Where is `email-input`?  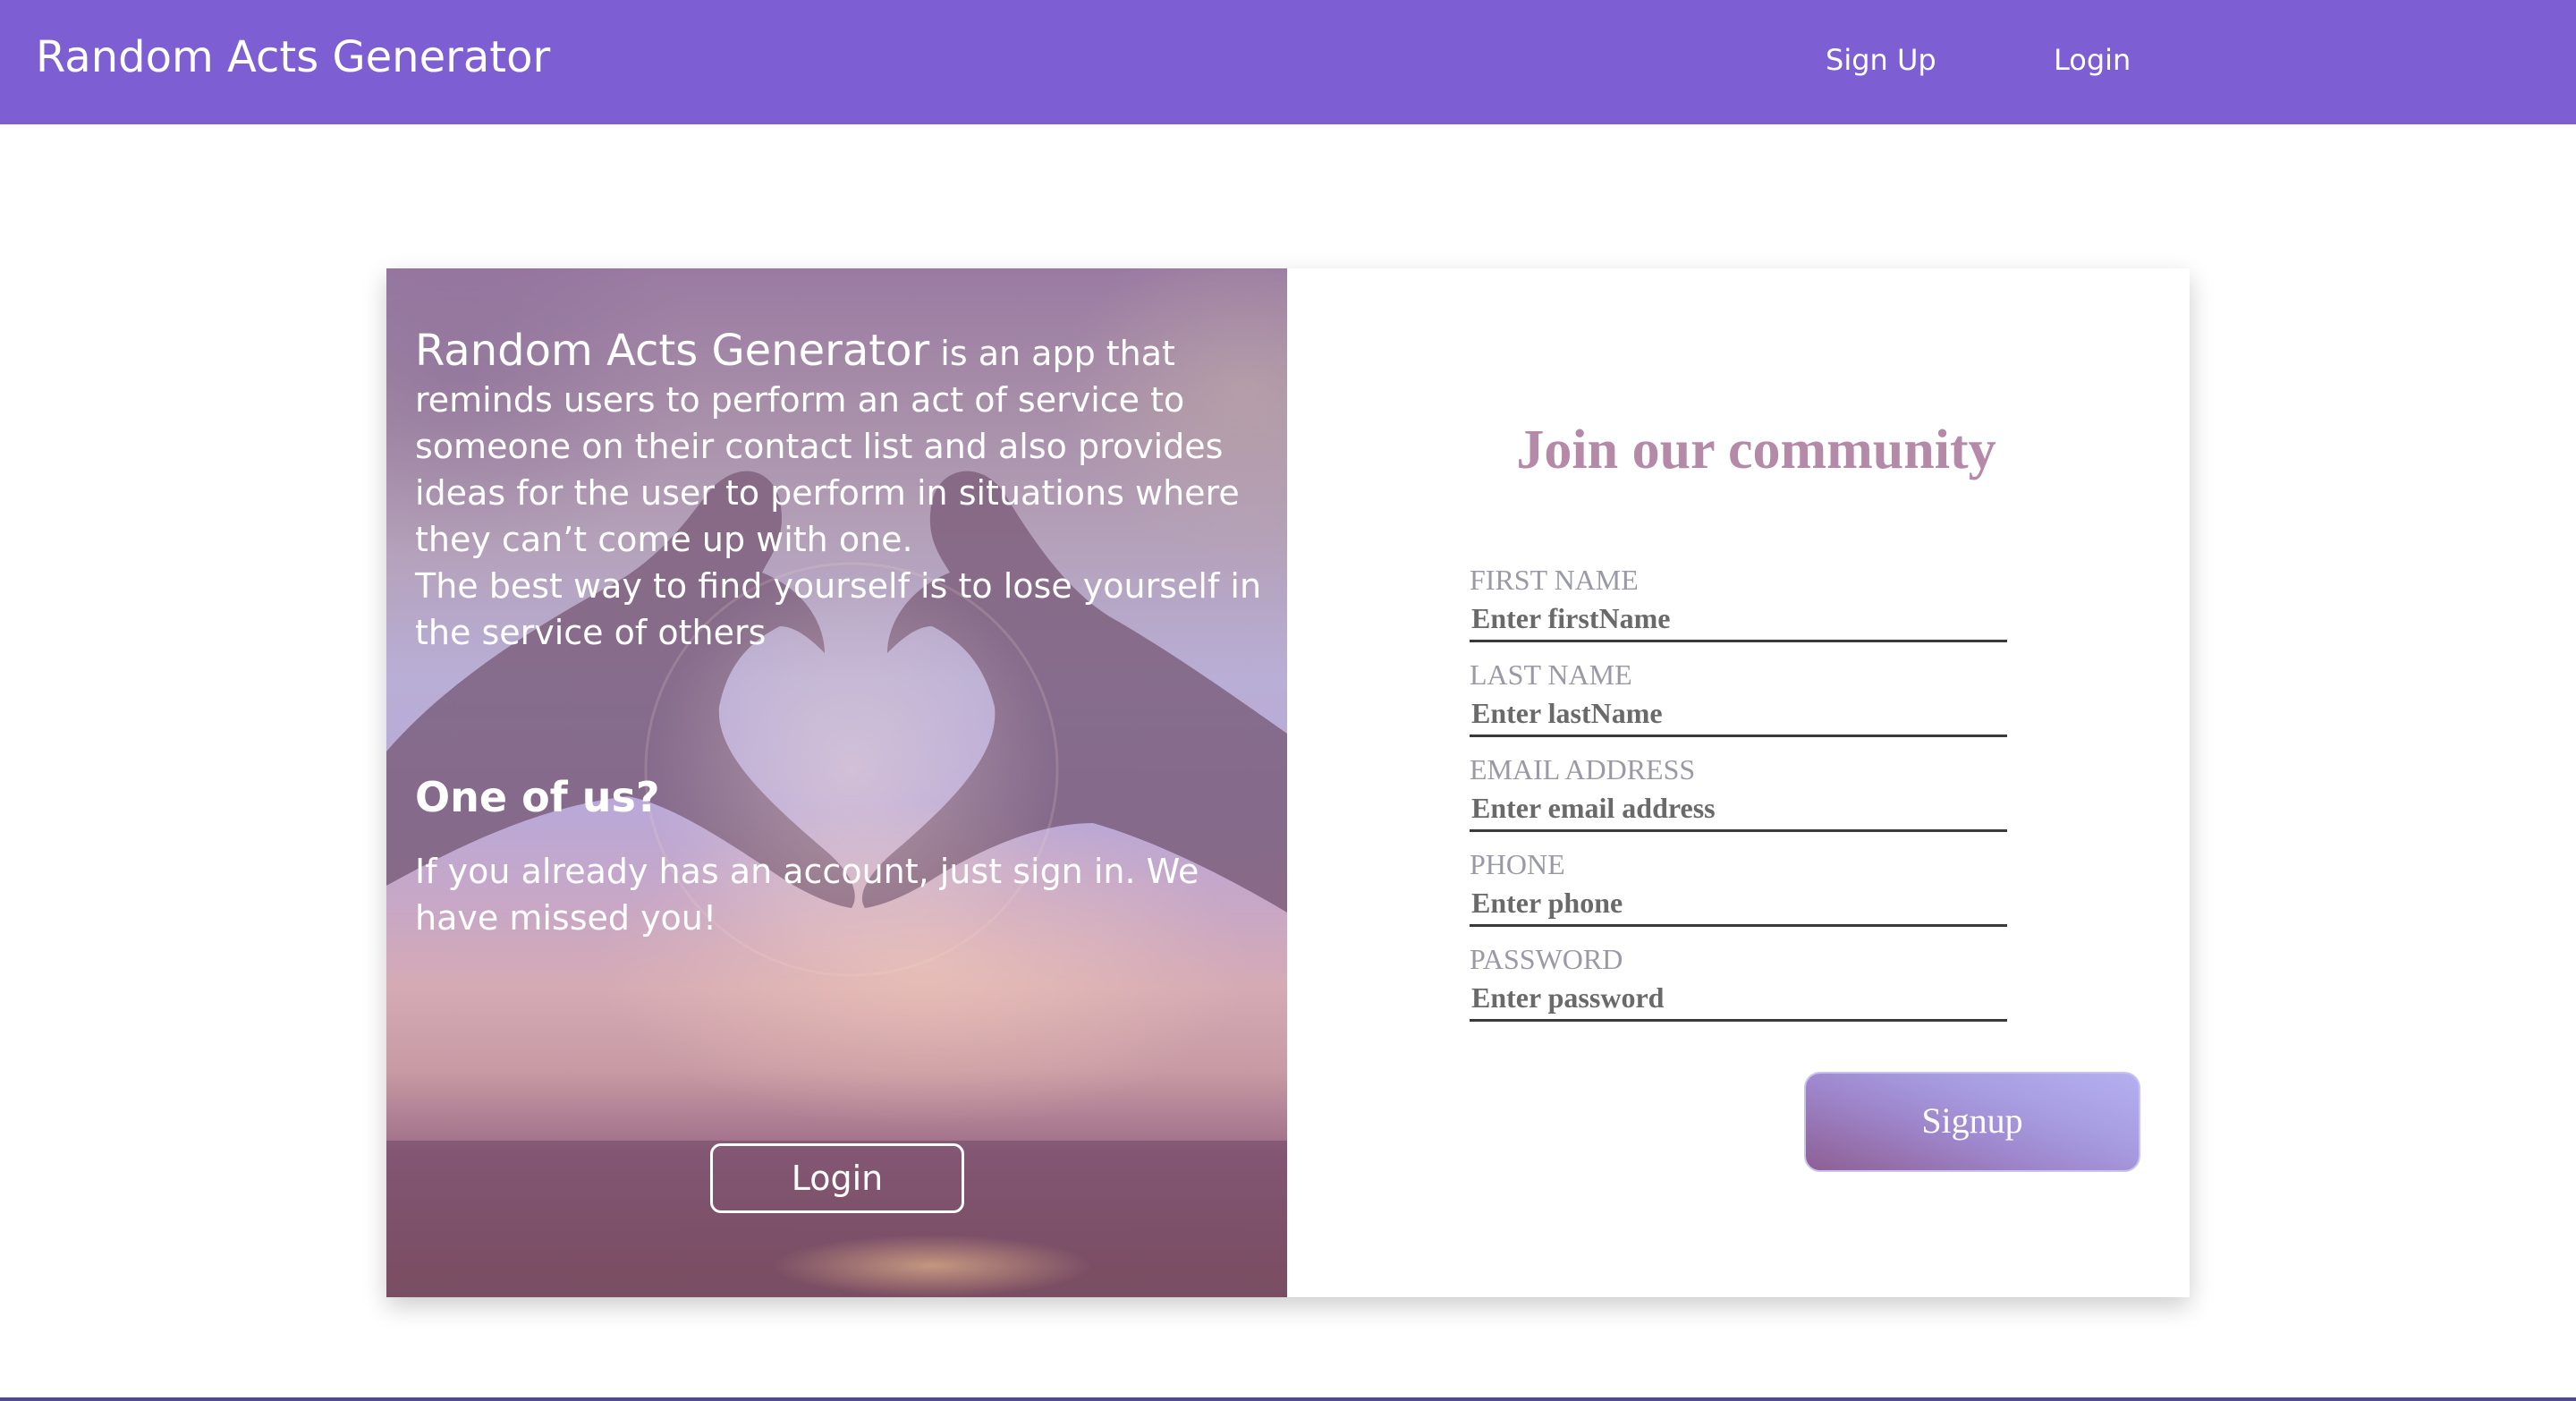
email-input is located at coordinates (1738, 808).